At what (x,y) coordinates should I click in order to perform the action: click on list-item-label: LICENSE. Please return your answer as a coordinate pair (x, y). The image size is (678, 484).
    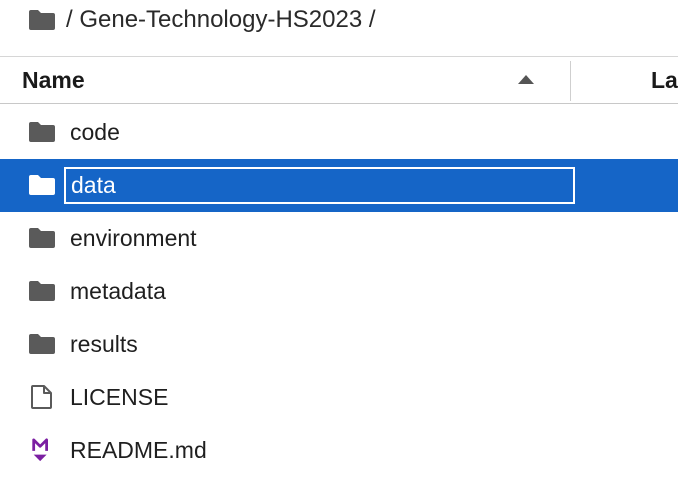
    Looking at the image, I should click on (119, 397).